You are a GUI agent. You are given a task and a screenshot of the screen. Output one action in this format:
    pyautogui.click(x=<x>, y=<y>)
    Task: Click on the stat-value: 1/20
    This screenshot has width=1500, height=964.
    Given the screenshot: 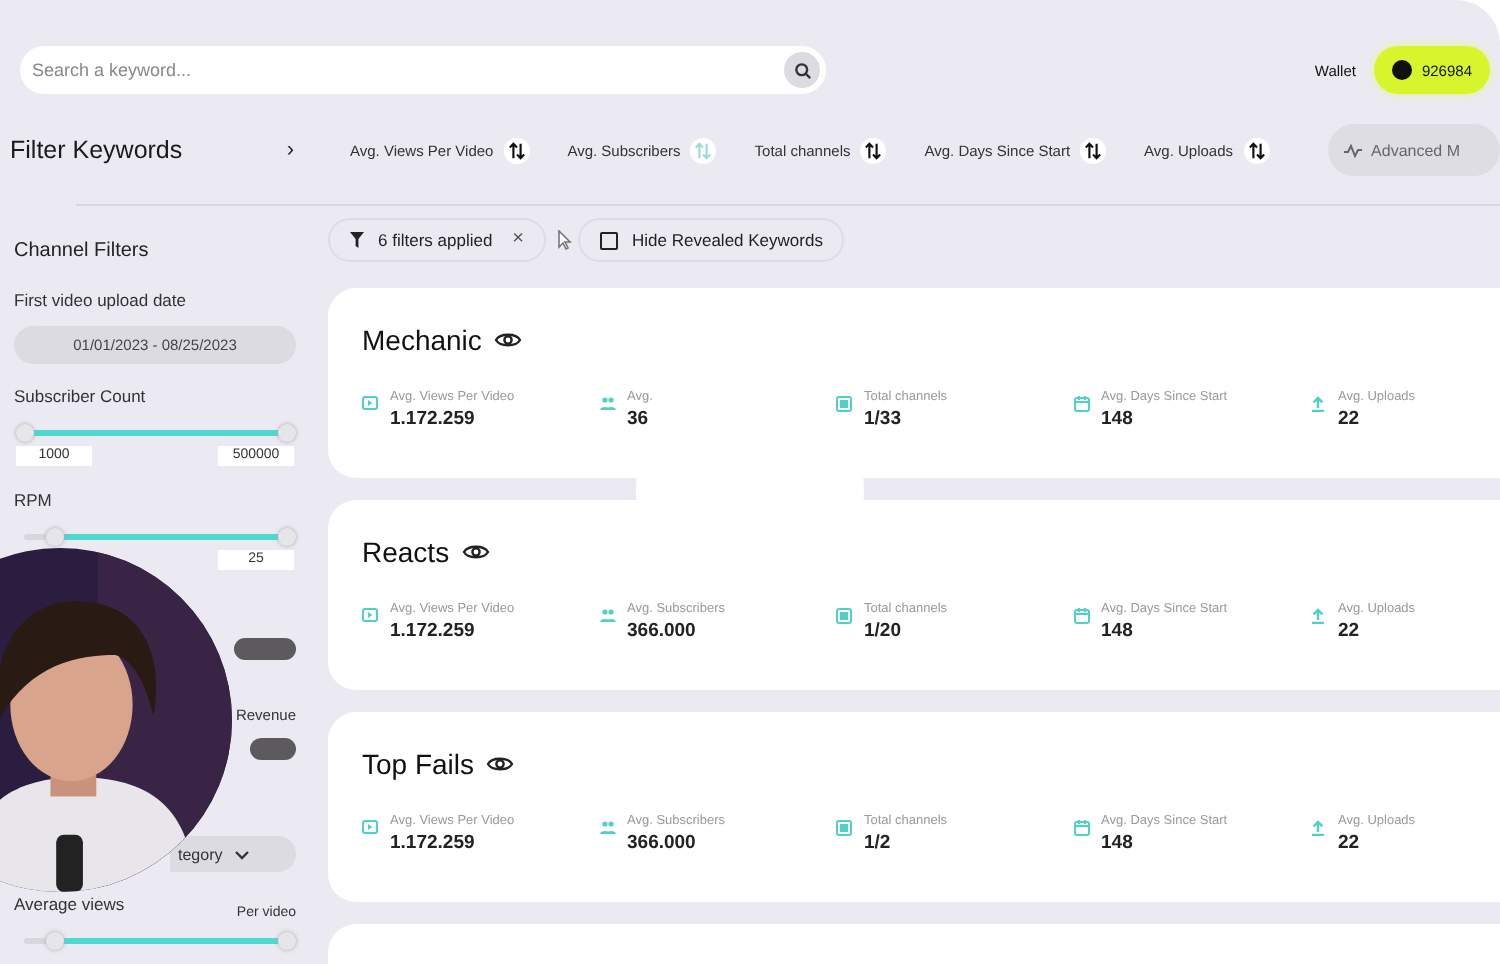 What is the action you would take?
    pyautogui.click(x=883, y=631)
    